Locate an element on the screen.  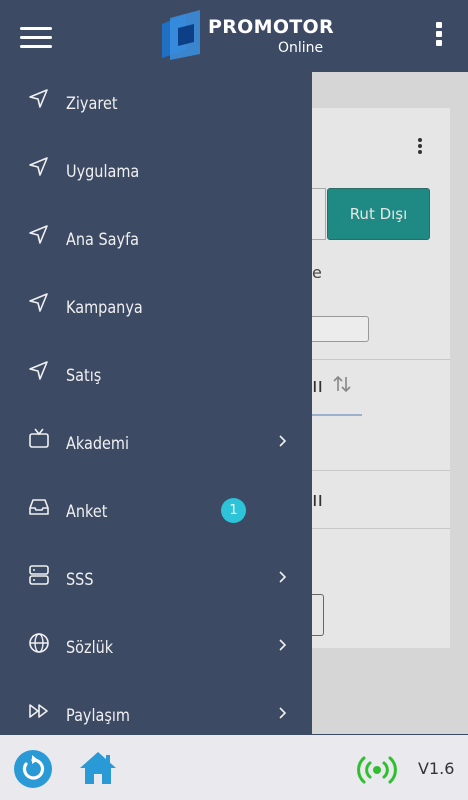
menu-item-label: Anket is located at coordinates (87, 512).